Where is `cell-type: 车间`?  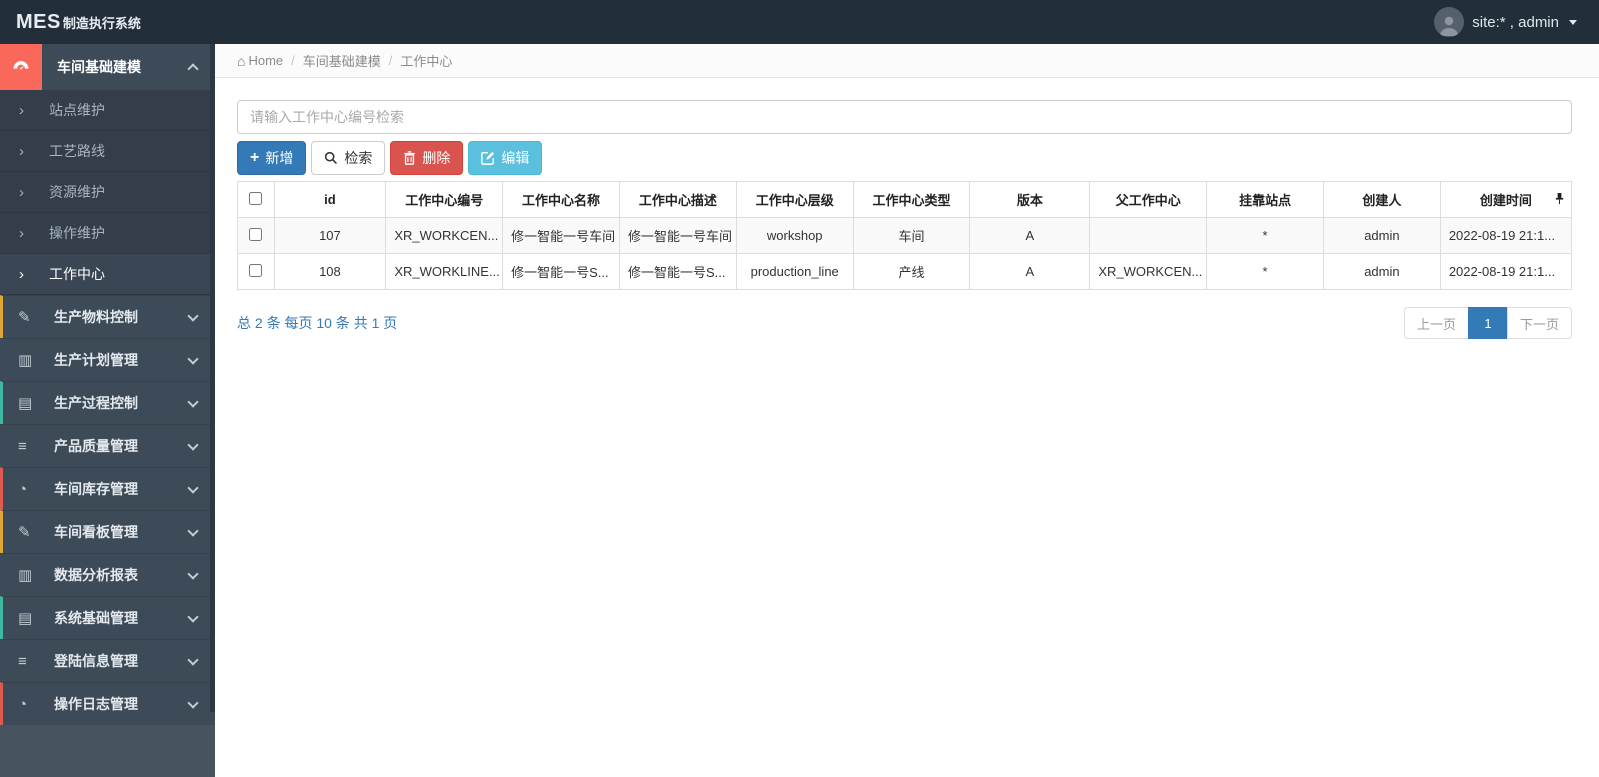 cell-type: 车间 is located at coordinates (911, 235).